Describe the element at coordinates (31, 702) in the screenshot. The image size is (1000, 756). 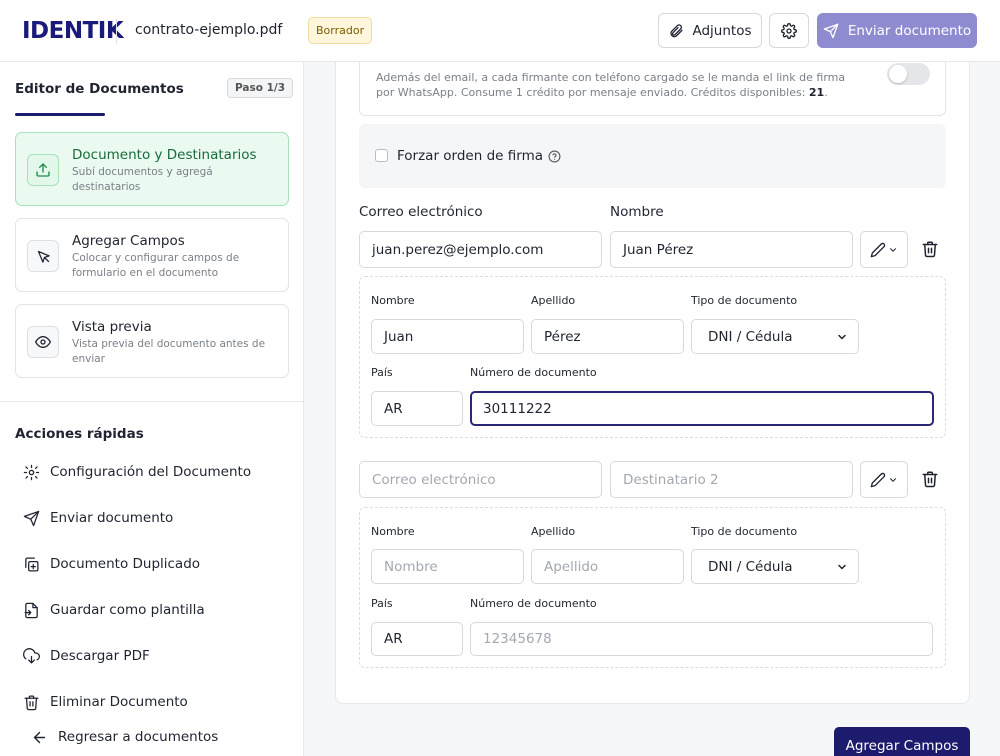
I see `trash-icon` at that location.